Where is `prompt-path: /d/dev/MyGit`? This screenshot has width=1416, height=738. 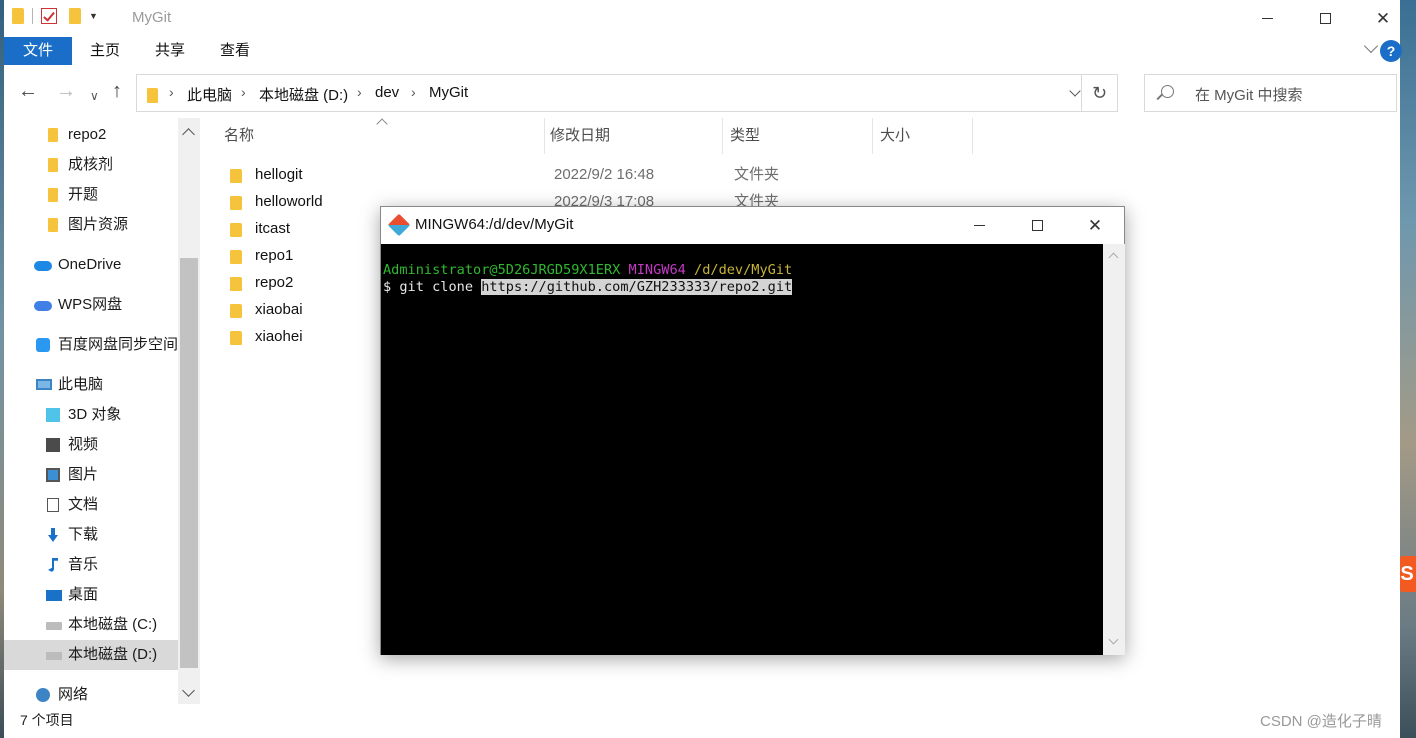
prompt-path: /d/dev/MyGit is located at coordinates (743, 270).